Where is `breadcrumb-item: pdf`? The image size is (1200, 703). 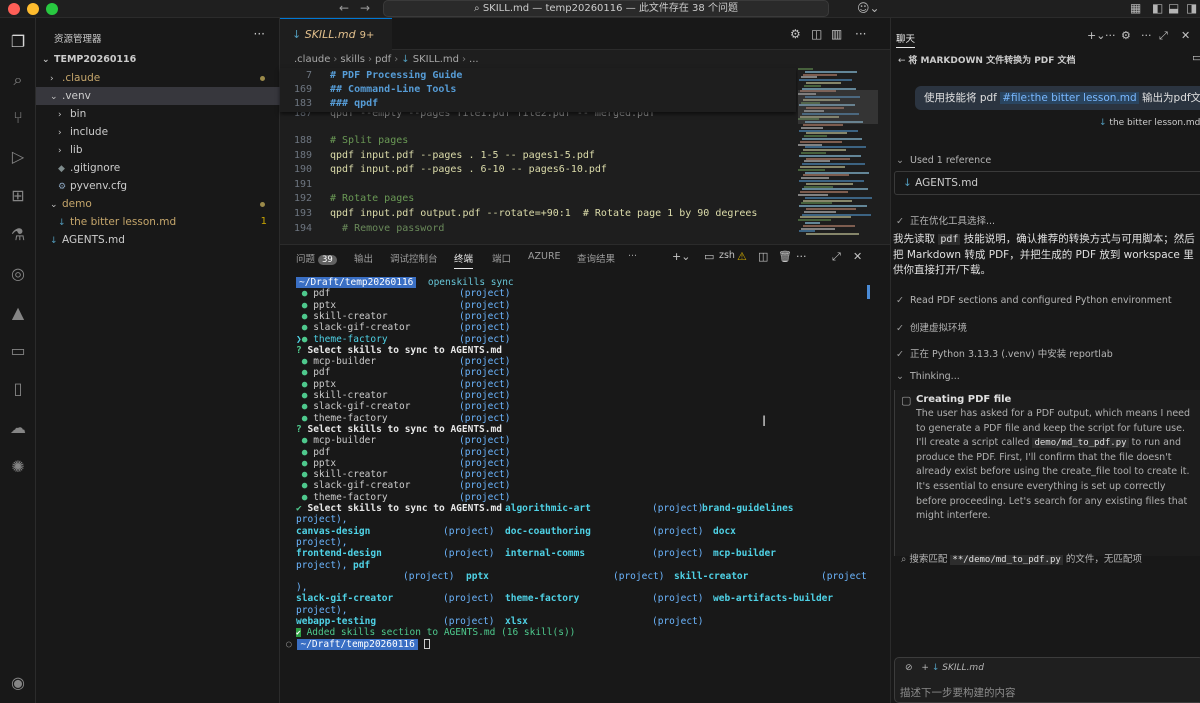 breadcrumb-item: pdf is located at coordinates (383, 59).